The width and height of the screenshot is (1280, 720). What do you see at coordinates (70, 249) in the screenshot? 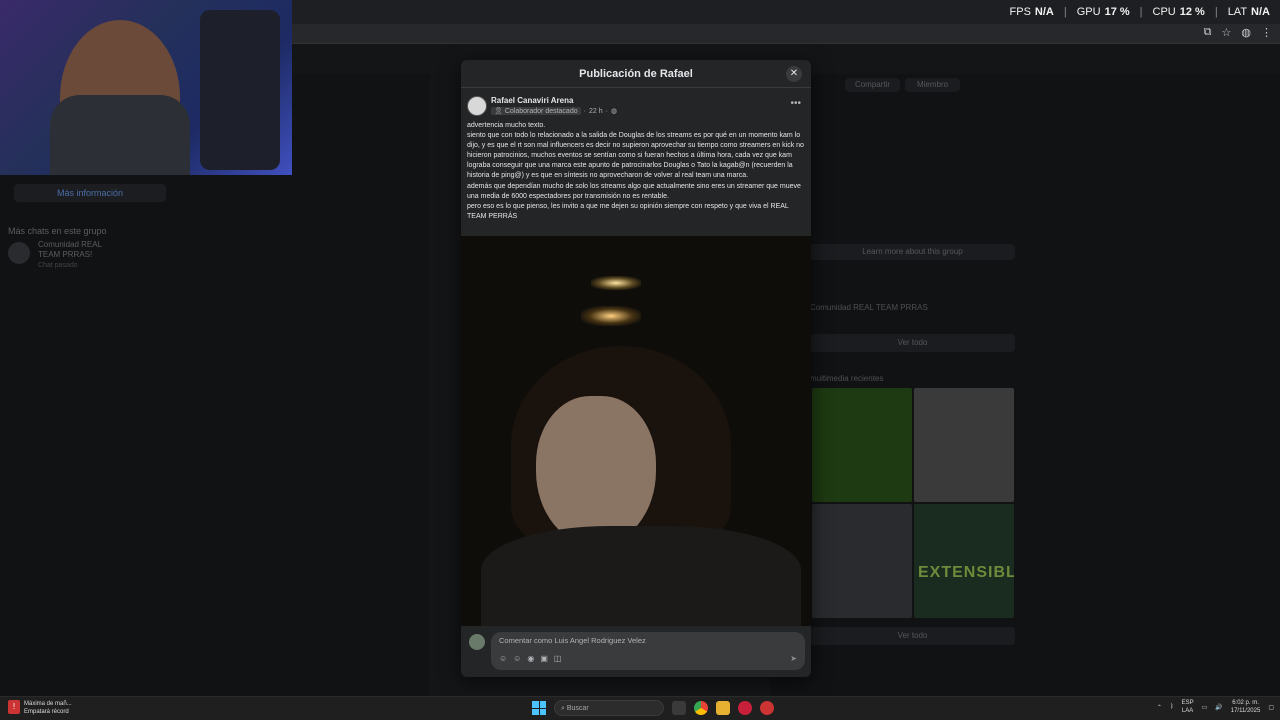
I see `chat-name: Comunidad REAL TEAM PRRAS!` at bounding box center [70, 249].